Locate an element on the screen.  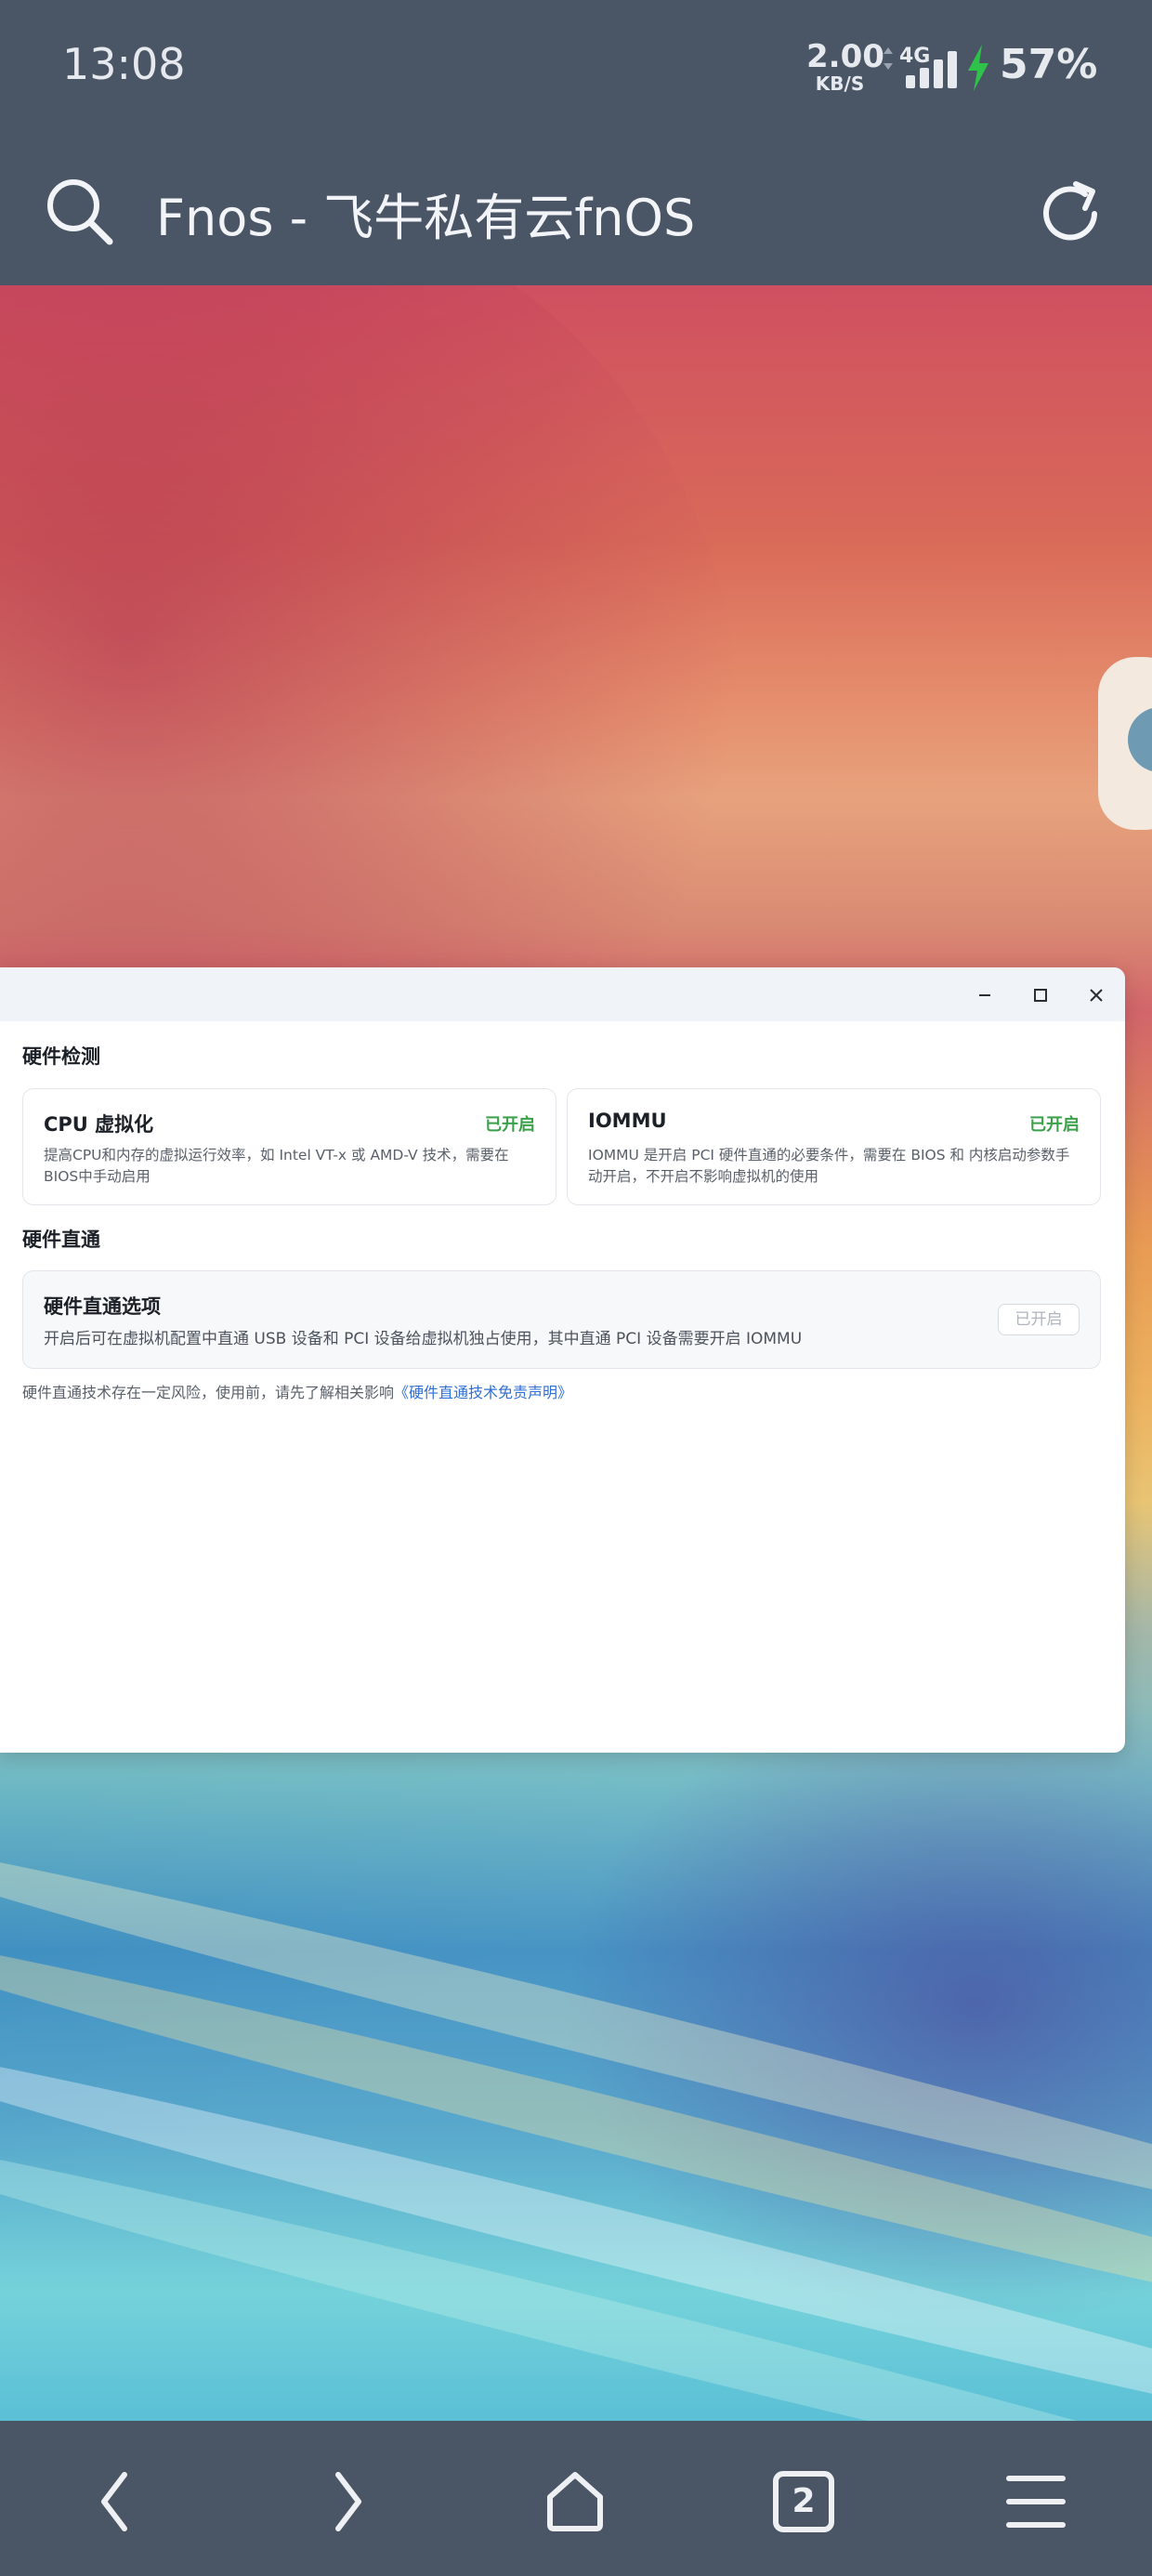
charging-icon is located at coordinates (978, 68).